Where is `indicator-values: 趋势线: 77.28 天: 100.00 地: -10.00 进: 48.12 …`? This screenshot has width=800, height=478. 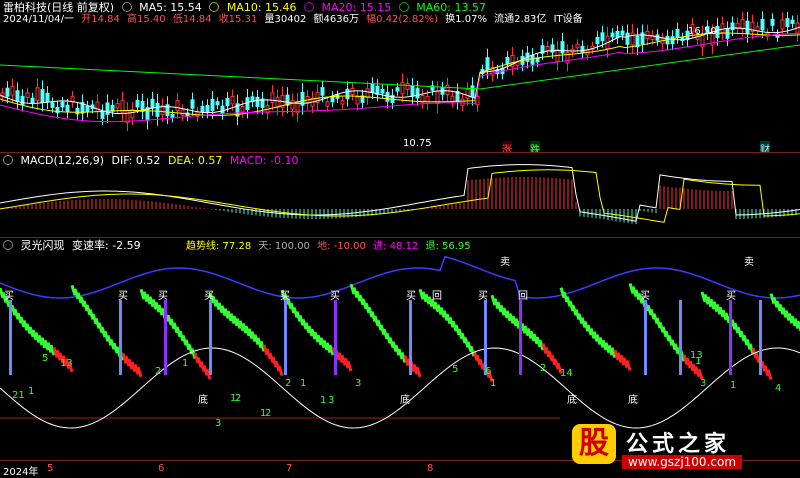
indicator-values: 趋势线: 77.28 天: 100.00 地: -10.00 进: 48.12 … is located at coordinates (330, 246).